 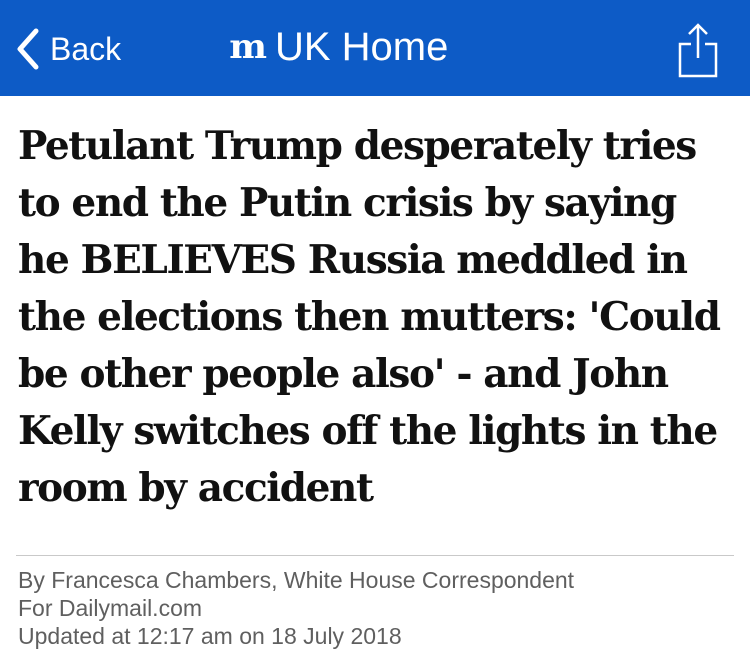 I want to click on share-icon, so click(x=698, y=50).